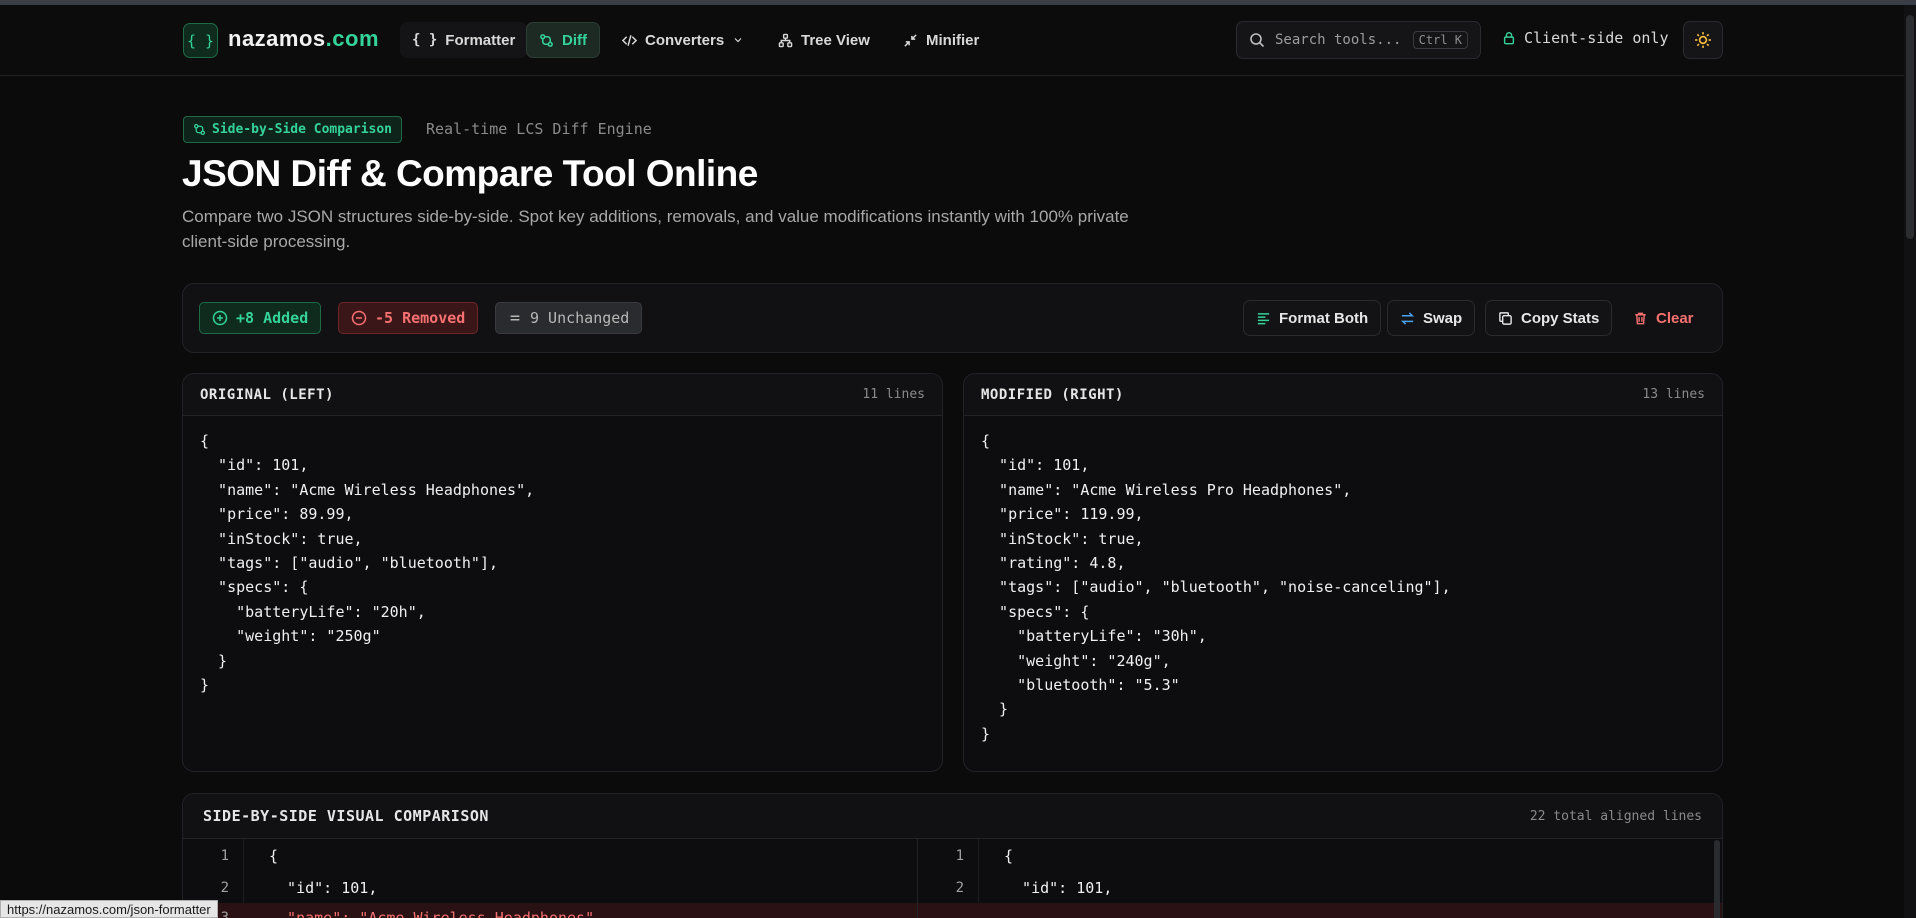  Describe the element at coordinates (893, 394) in the screenshot. I see `original-line-count: 11 lines` at that location.